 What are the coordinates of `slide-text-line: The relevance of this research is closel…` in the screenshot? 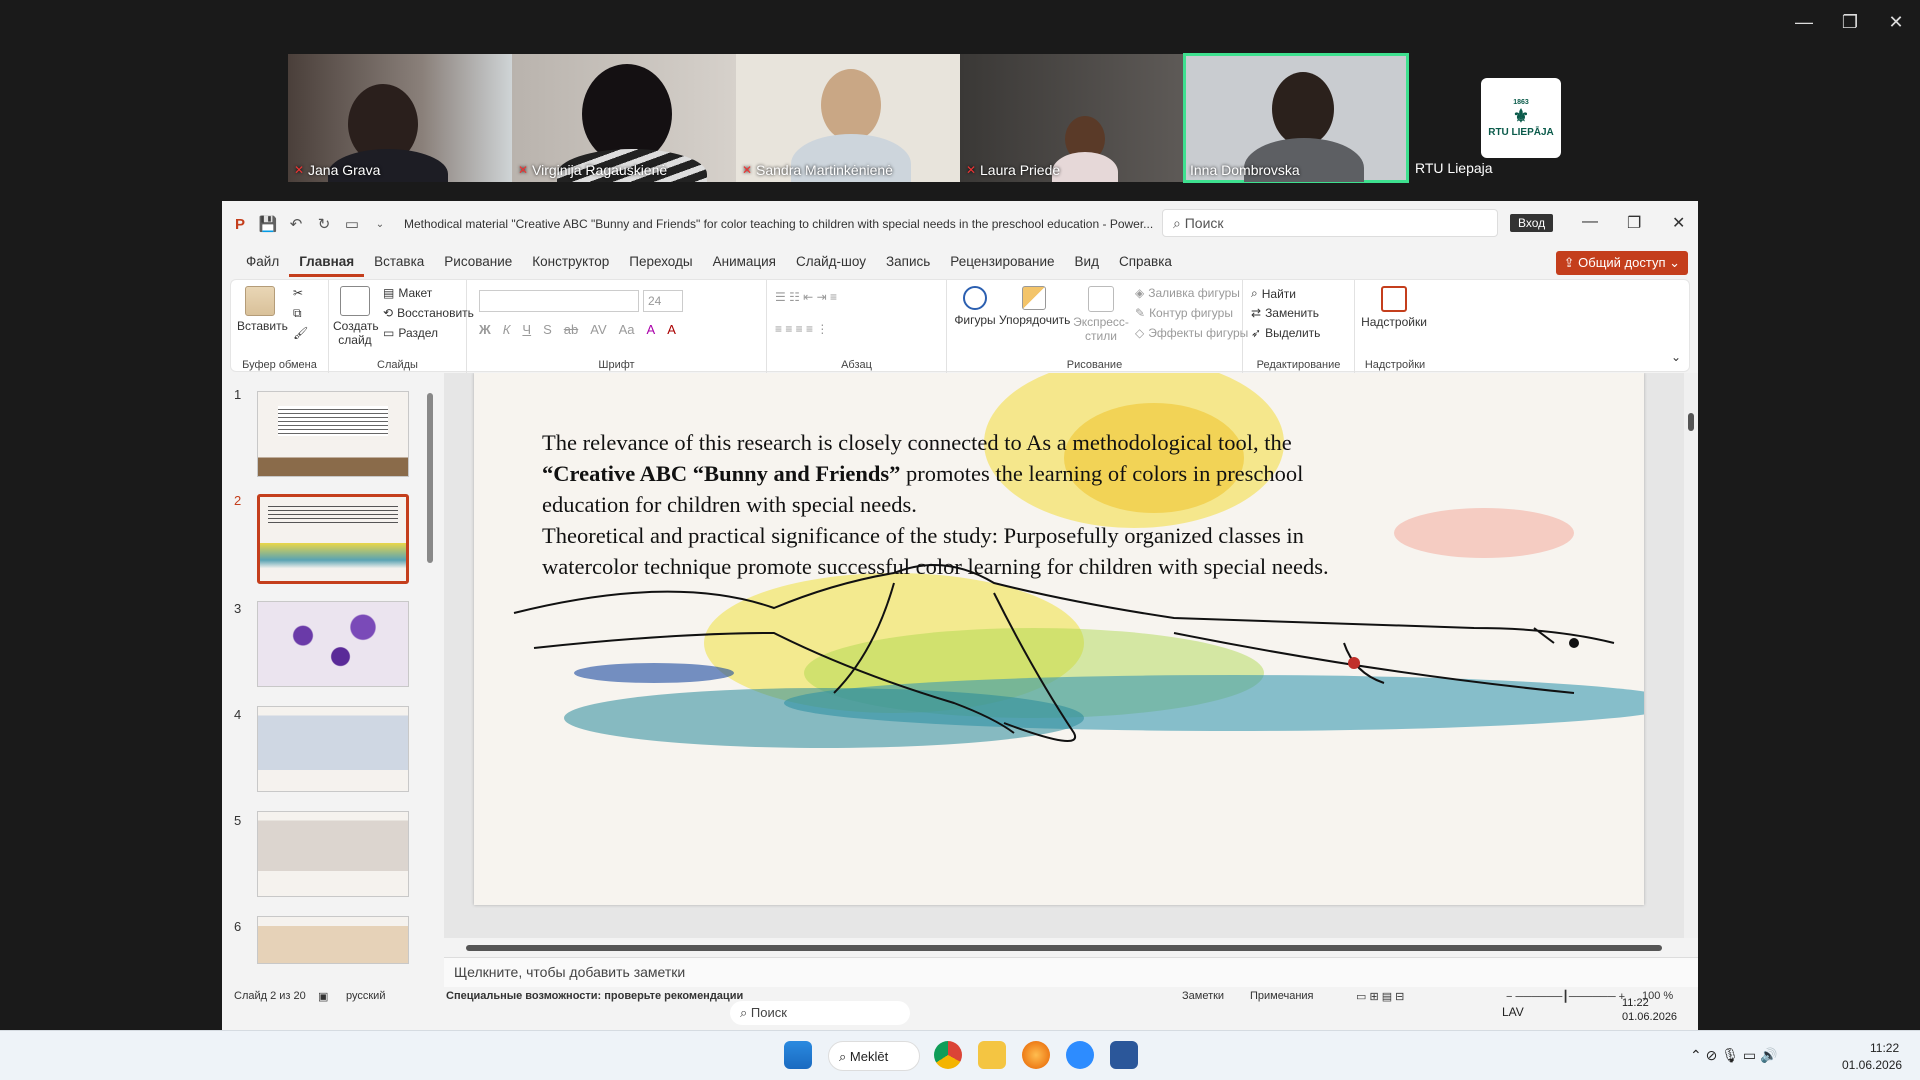 It's located at (917, 442).